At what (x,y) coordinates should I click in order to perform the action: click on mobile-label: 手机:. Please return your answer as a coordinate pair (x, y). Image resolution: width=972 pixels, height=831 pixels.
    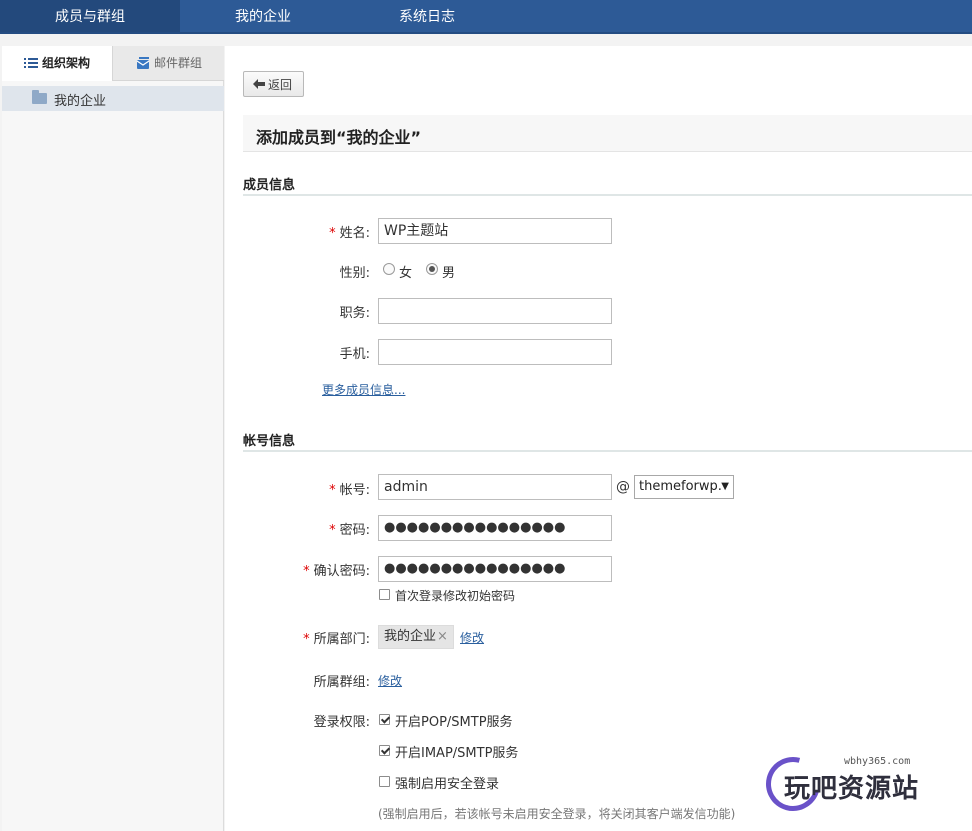
    Looking at the image, I should click on (354, 354).